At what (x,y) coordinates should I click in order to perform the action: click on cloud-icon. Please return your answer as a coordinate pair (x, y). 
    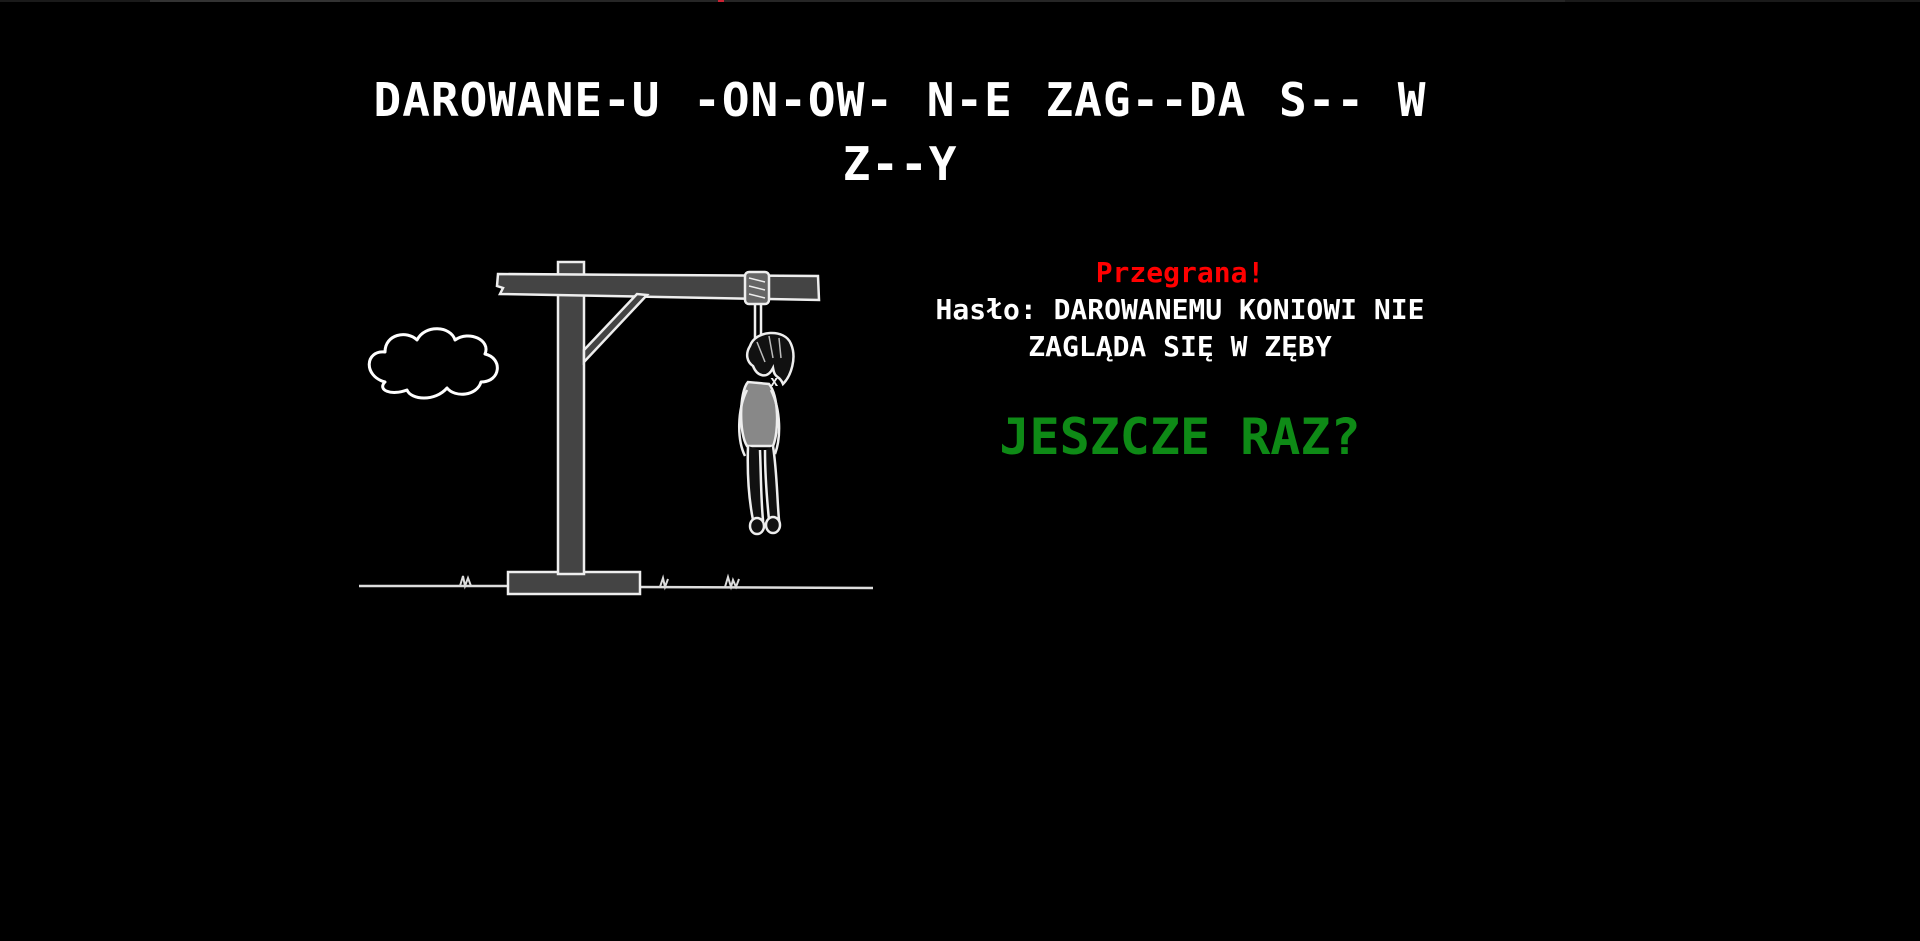
    Looking at the image, I should click on (433, 363).